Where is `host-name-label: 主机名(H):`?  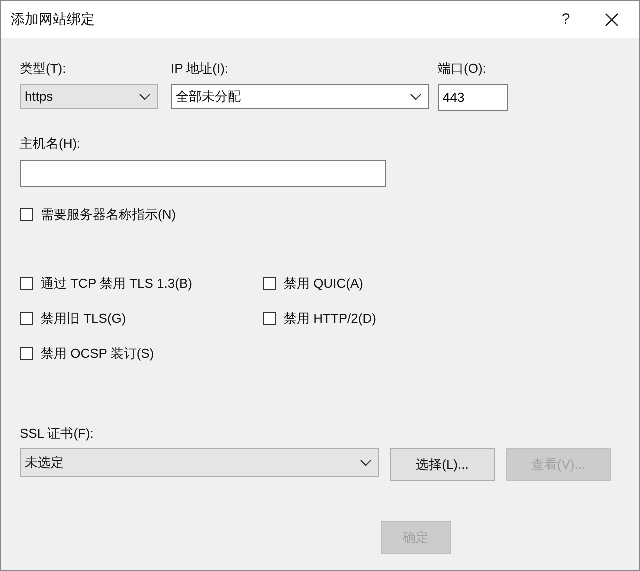 host-name-label: 主机名(H): is located at coordinates (50, 143).